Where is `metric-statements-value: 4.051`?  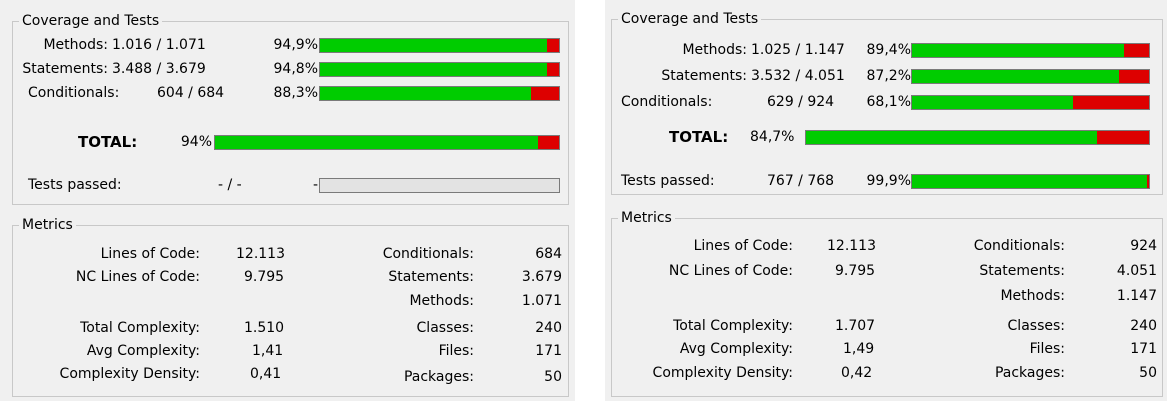 metric-statements-value: 4.051 is located at coordinates (1136, 271).